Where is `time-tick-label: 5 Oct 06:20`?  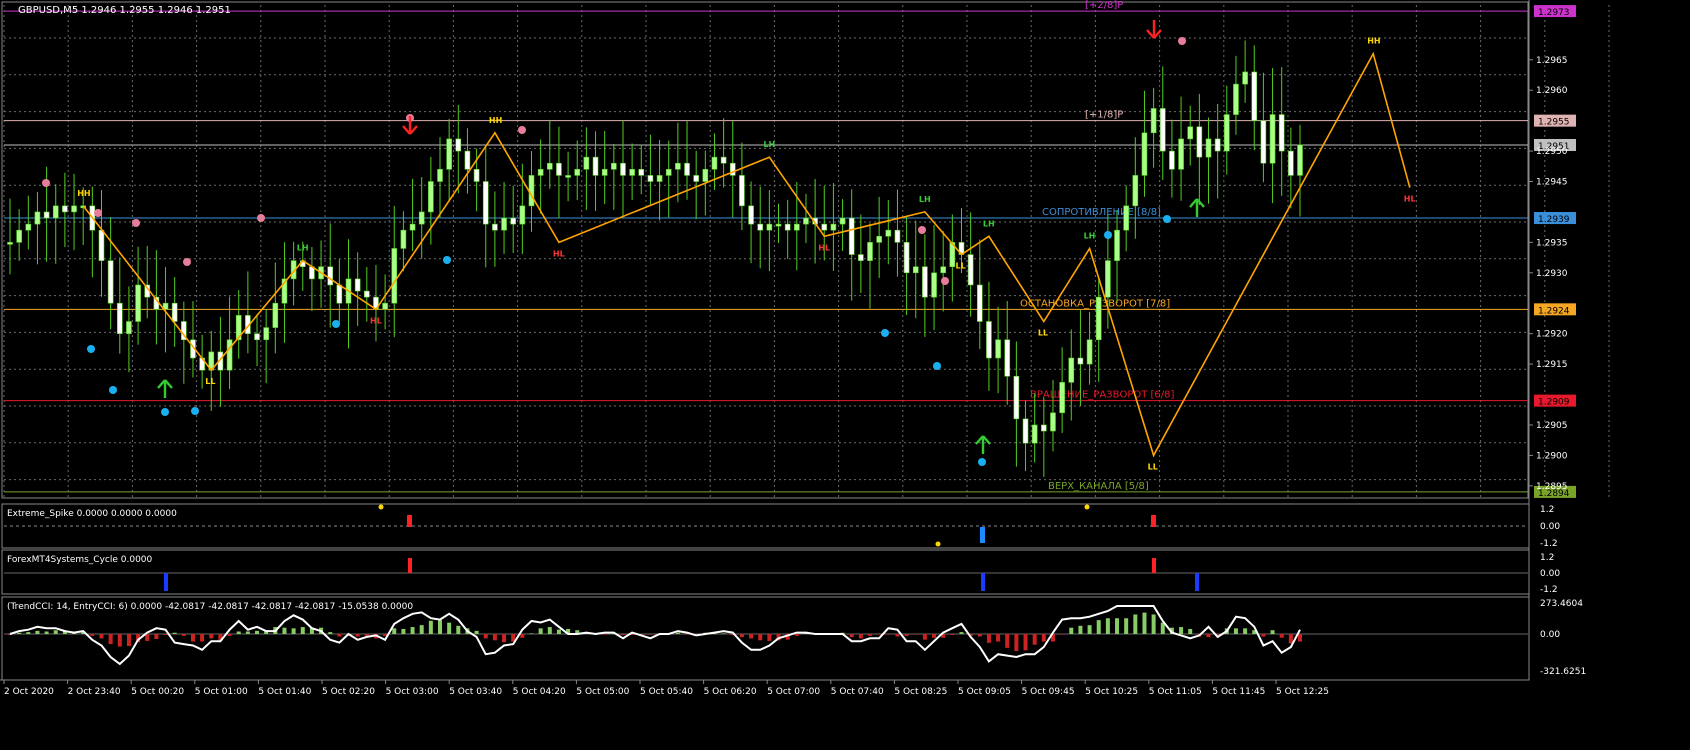 time-tick-label: 5 Oct 06:20 is located at coordinates (730, 692).